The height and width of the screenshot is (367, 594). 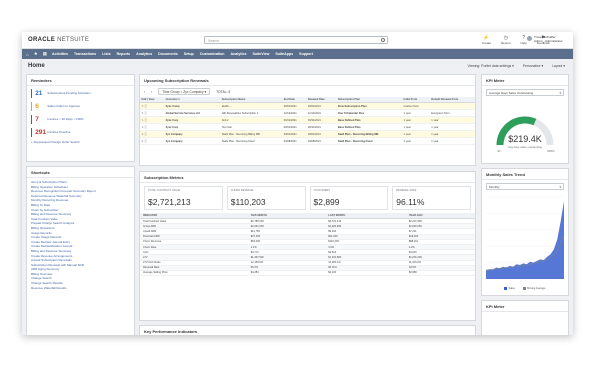 What do you see at coordinates (560, 186) in the screenshot?
I see `chevron-down-icon: ▾` at bounding box center [560, 186].